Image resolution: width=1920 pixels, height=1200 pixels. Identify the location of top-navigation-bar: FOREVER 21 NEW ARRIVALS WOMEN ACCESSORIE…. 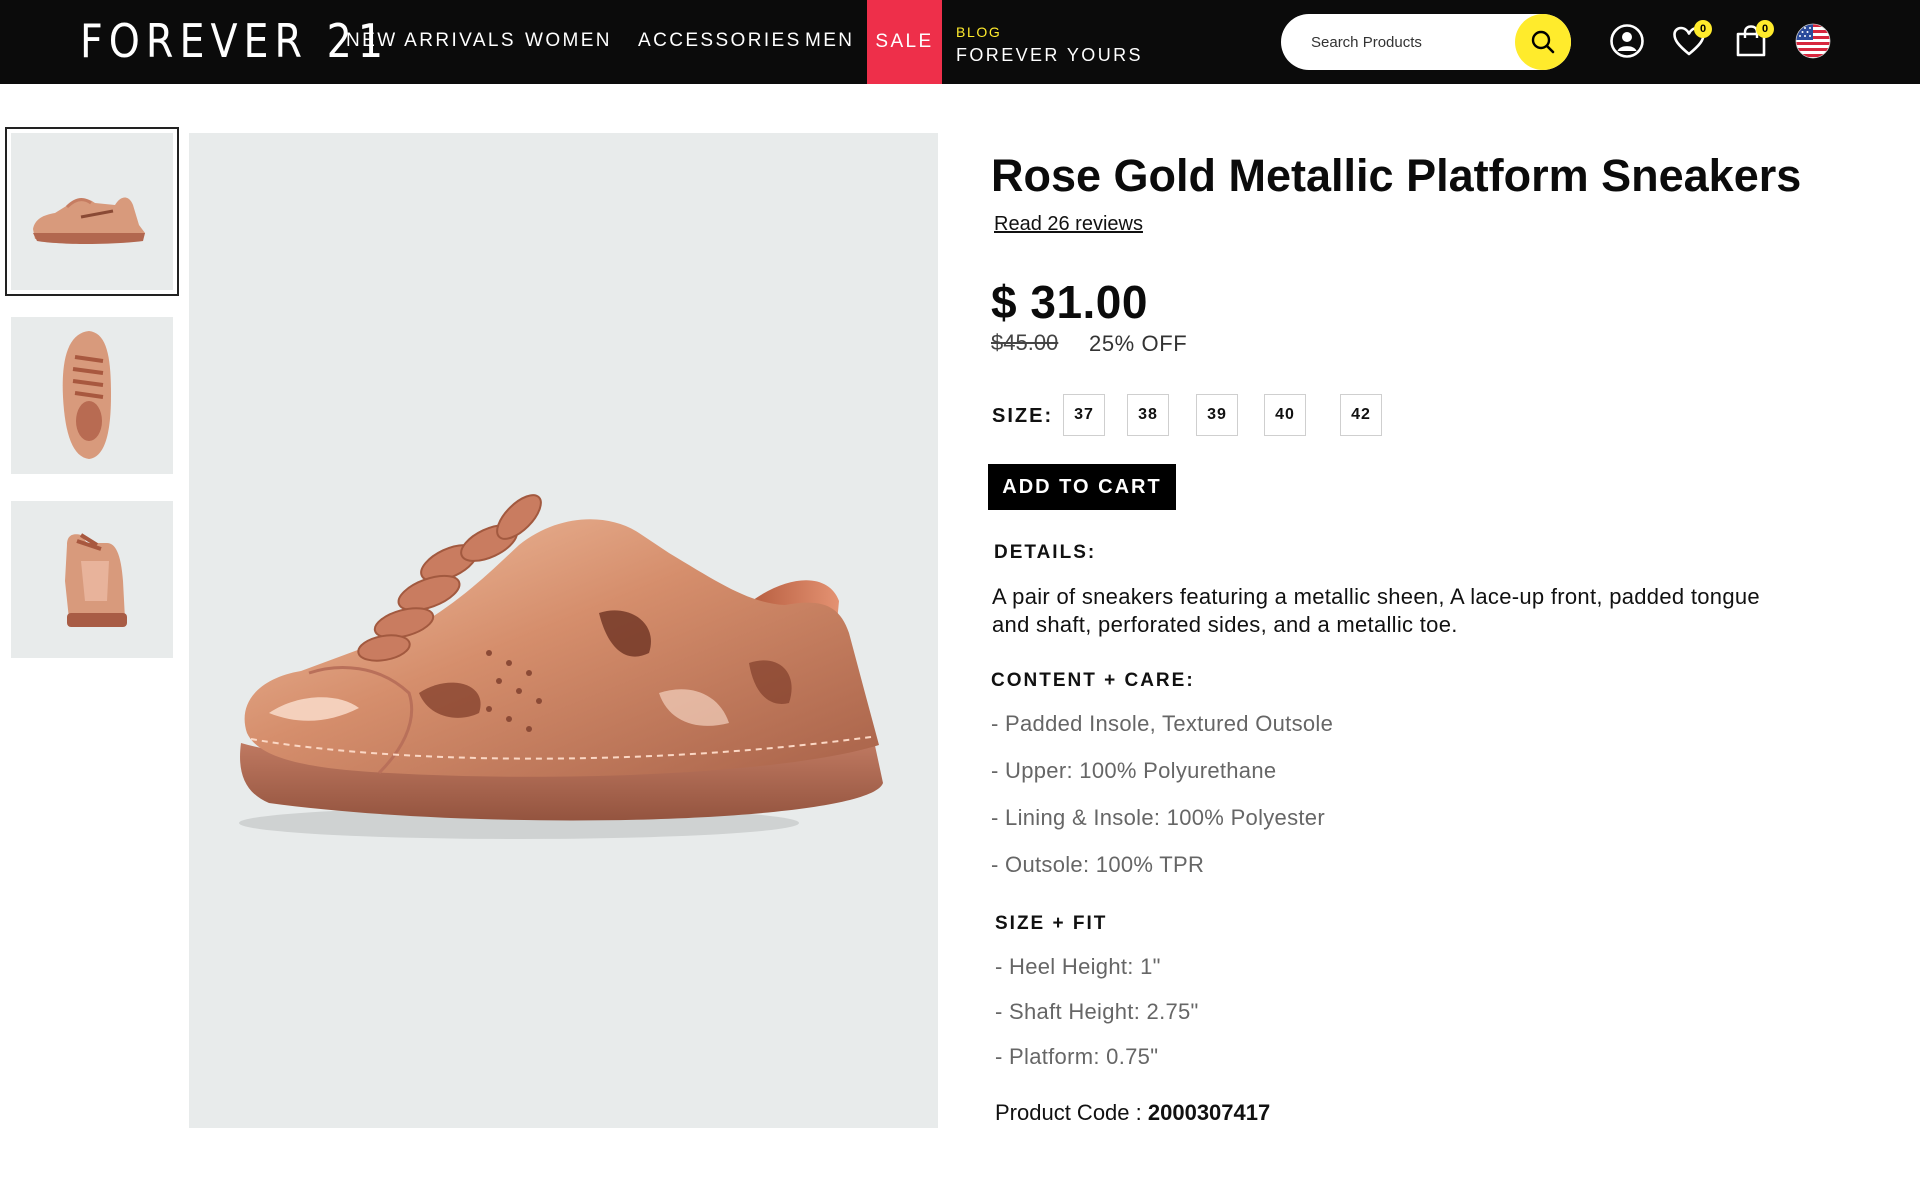
(960, 42).